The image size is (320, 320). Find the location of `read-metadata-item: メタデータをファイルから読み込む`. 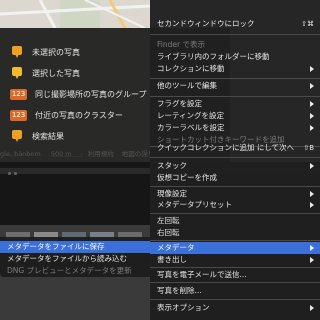

read-metadata-item: メタデータをファイルから読み込む is located at coordinates (75, 259).